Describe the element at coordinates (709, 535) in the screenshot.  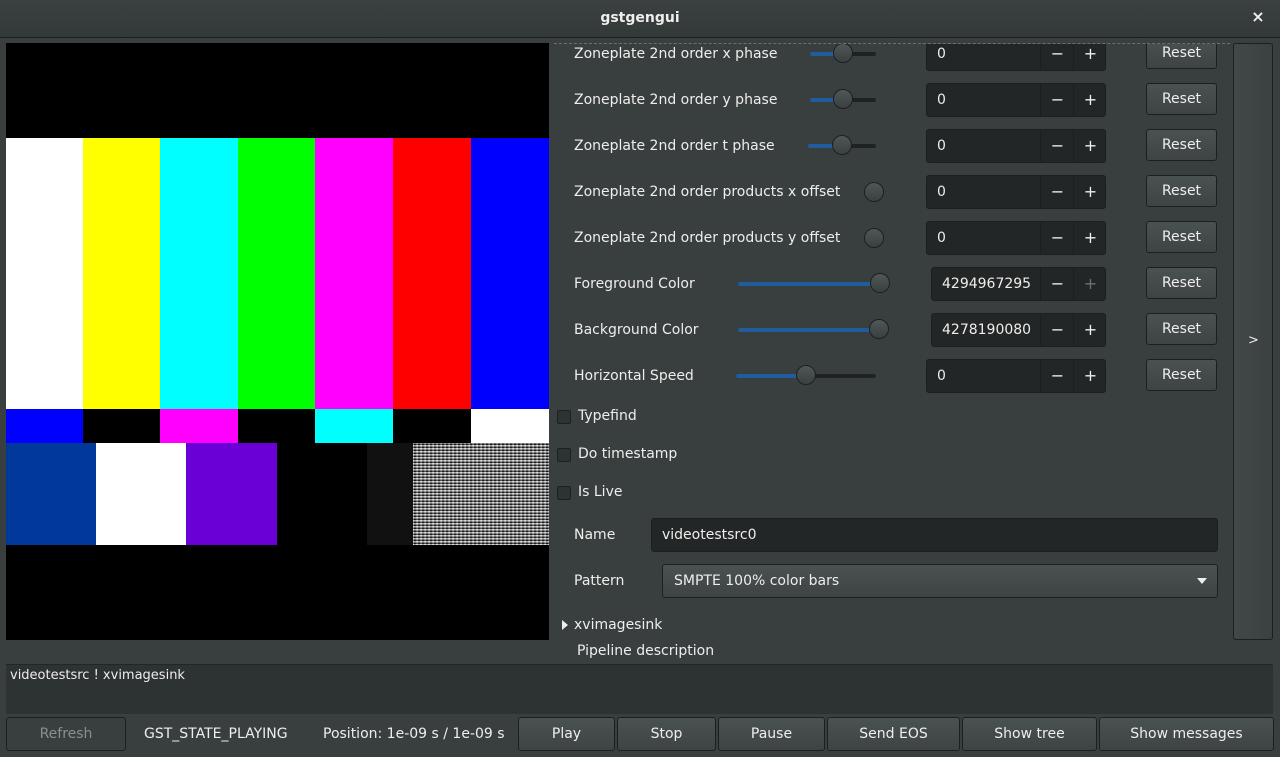
I see `name-value: videotestsrc0` at that location.